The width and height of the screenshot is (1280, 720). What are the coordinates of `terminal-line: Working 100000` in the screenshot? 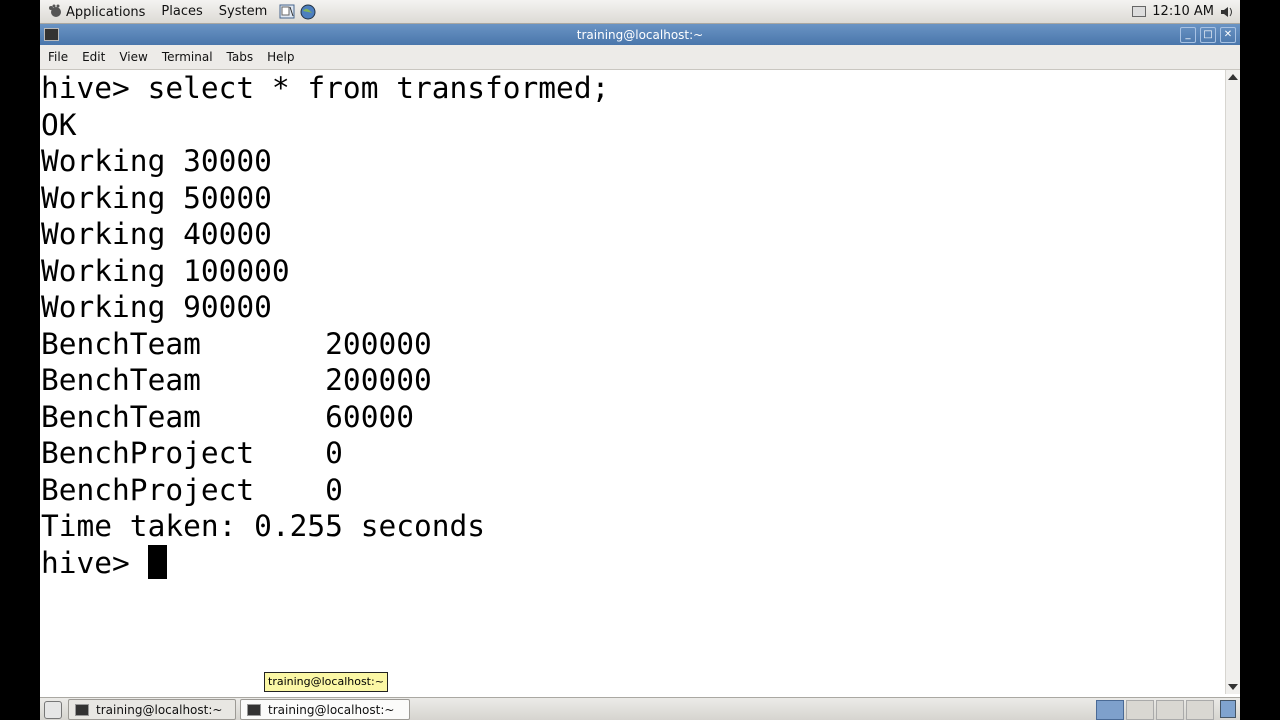 It's located at (165, 270).